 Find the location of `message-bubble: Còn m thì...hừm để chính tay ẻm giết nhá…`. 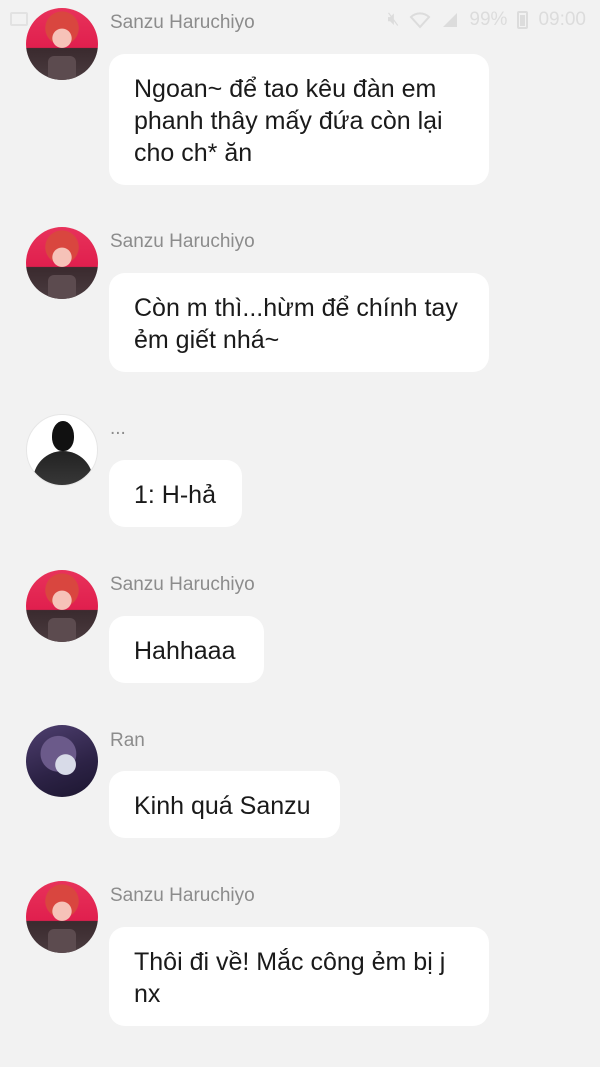

message-bubble: Còn m thì...hừm để chính tay ẻm giết nhá… is located at coordinates (299, 322).